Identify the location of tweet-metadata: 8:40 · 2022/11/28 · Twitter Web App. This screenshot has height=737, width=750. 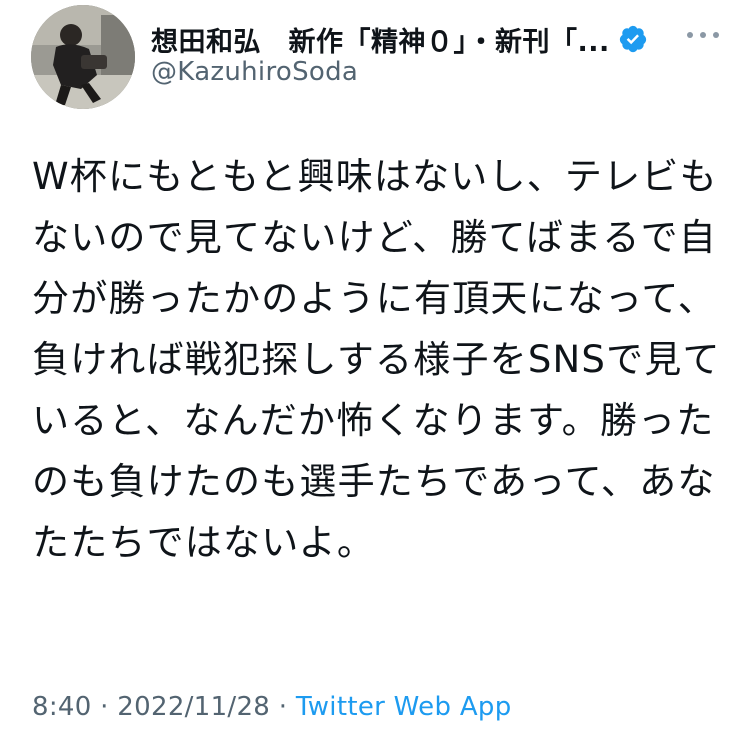
(272, 707).